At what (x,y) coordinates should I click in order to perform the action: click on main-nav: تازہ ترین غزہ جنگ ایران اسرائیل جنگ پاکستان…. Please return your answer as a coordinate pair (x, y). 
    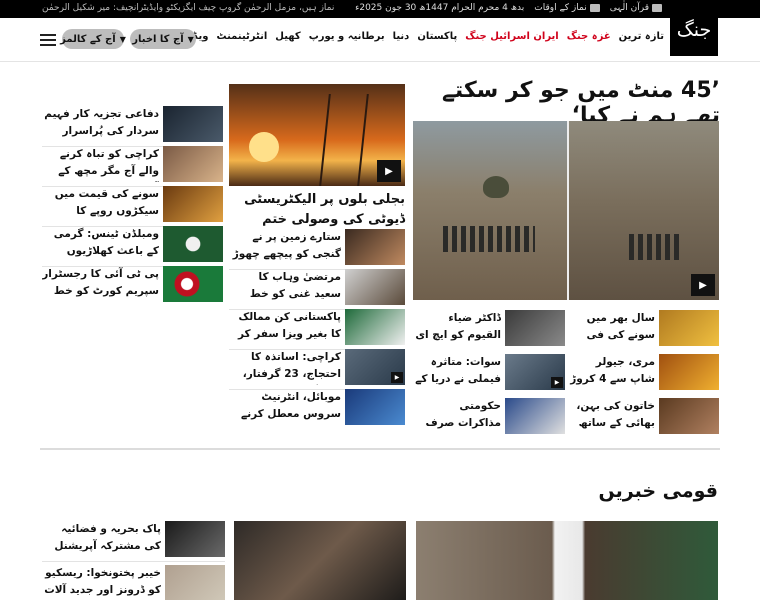
    Looking at the image, I should click on (380, 40).